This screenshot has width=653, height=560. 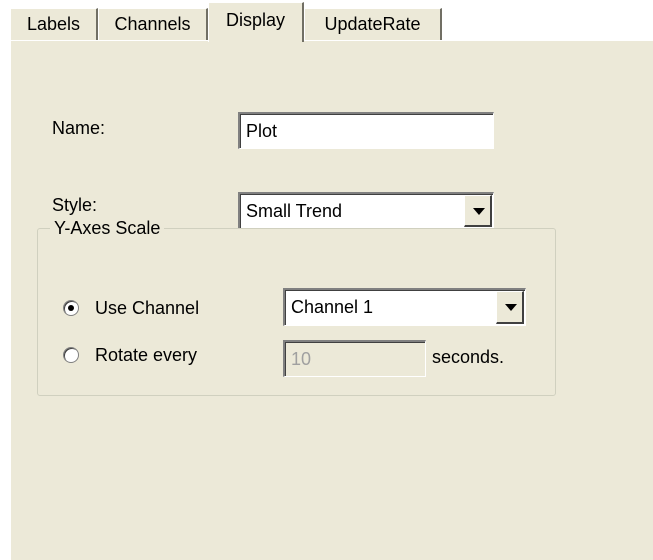 What do you see at coordinates (79, 128) in the screenshot?
I see `name-label: Name:` at bounding box center [79, 128].